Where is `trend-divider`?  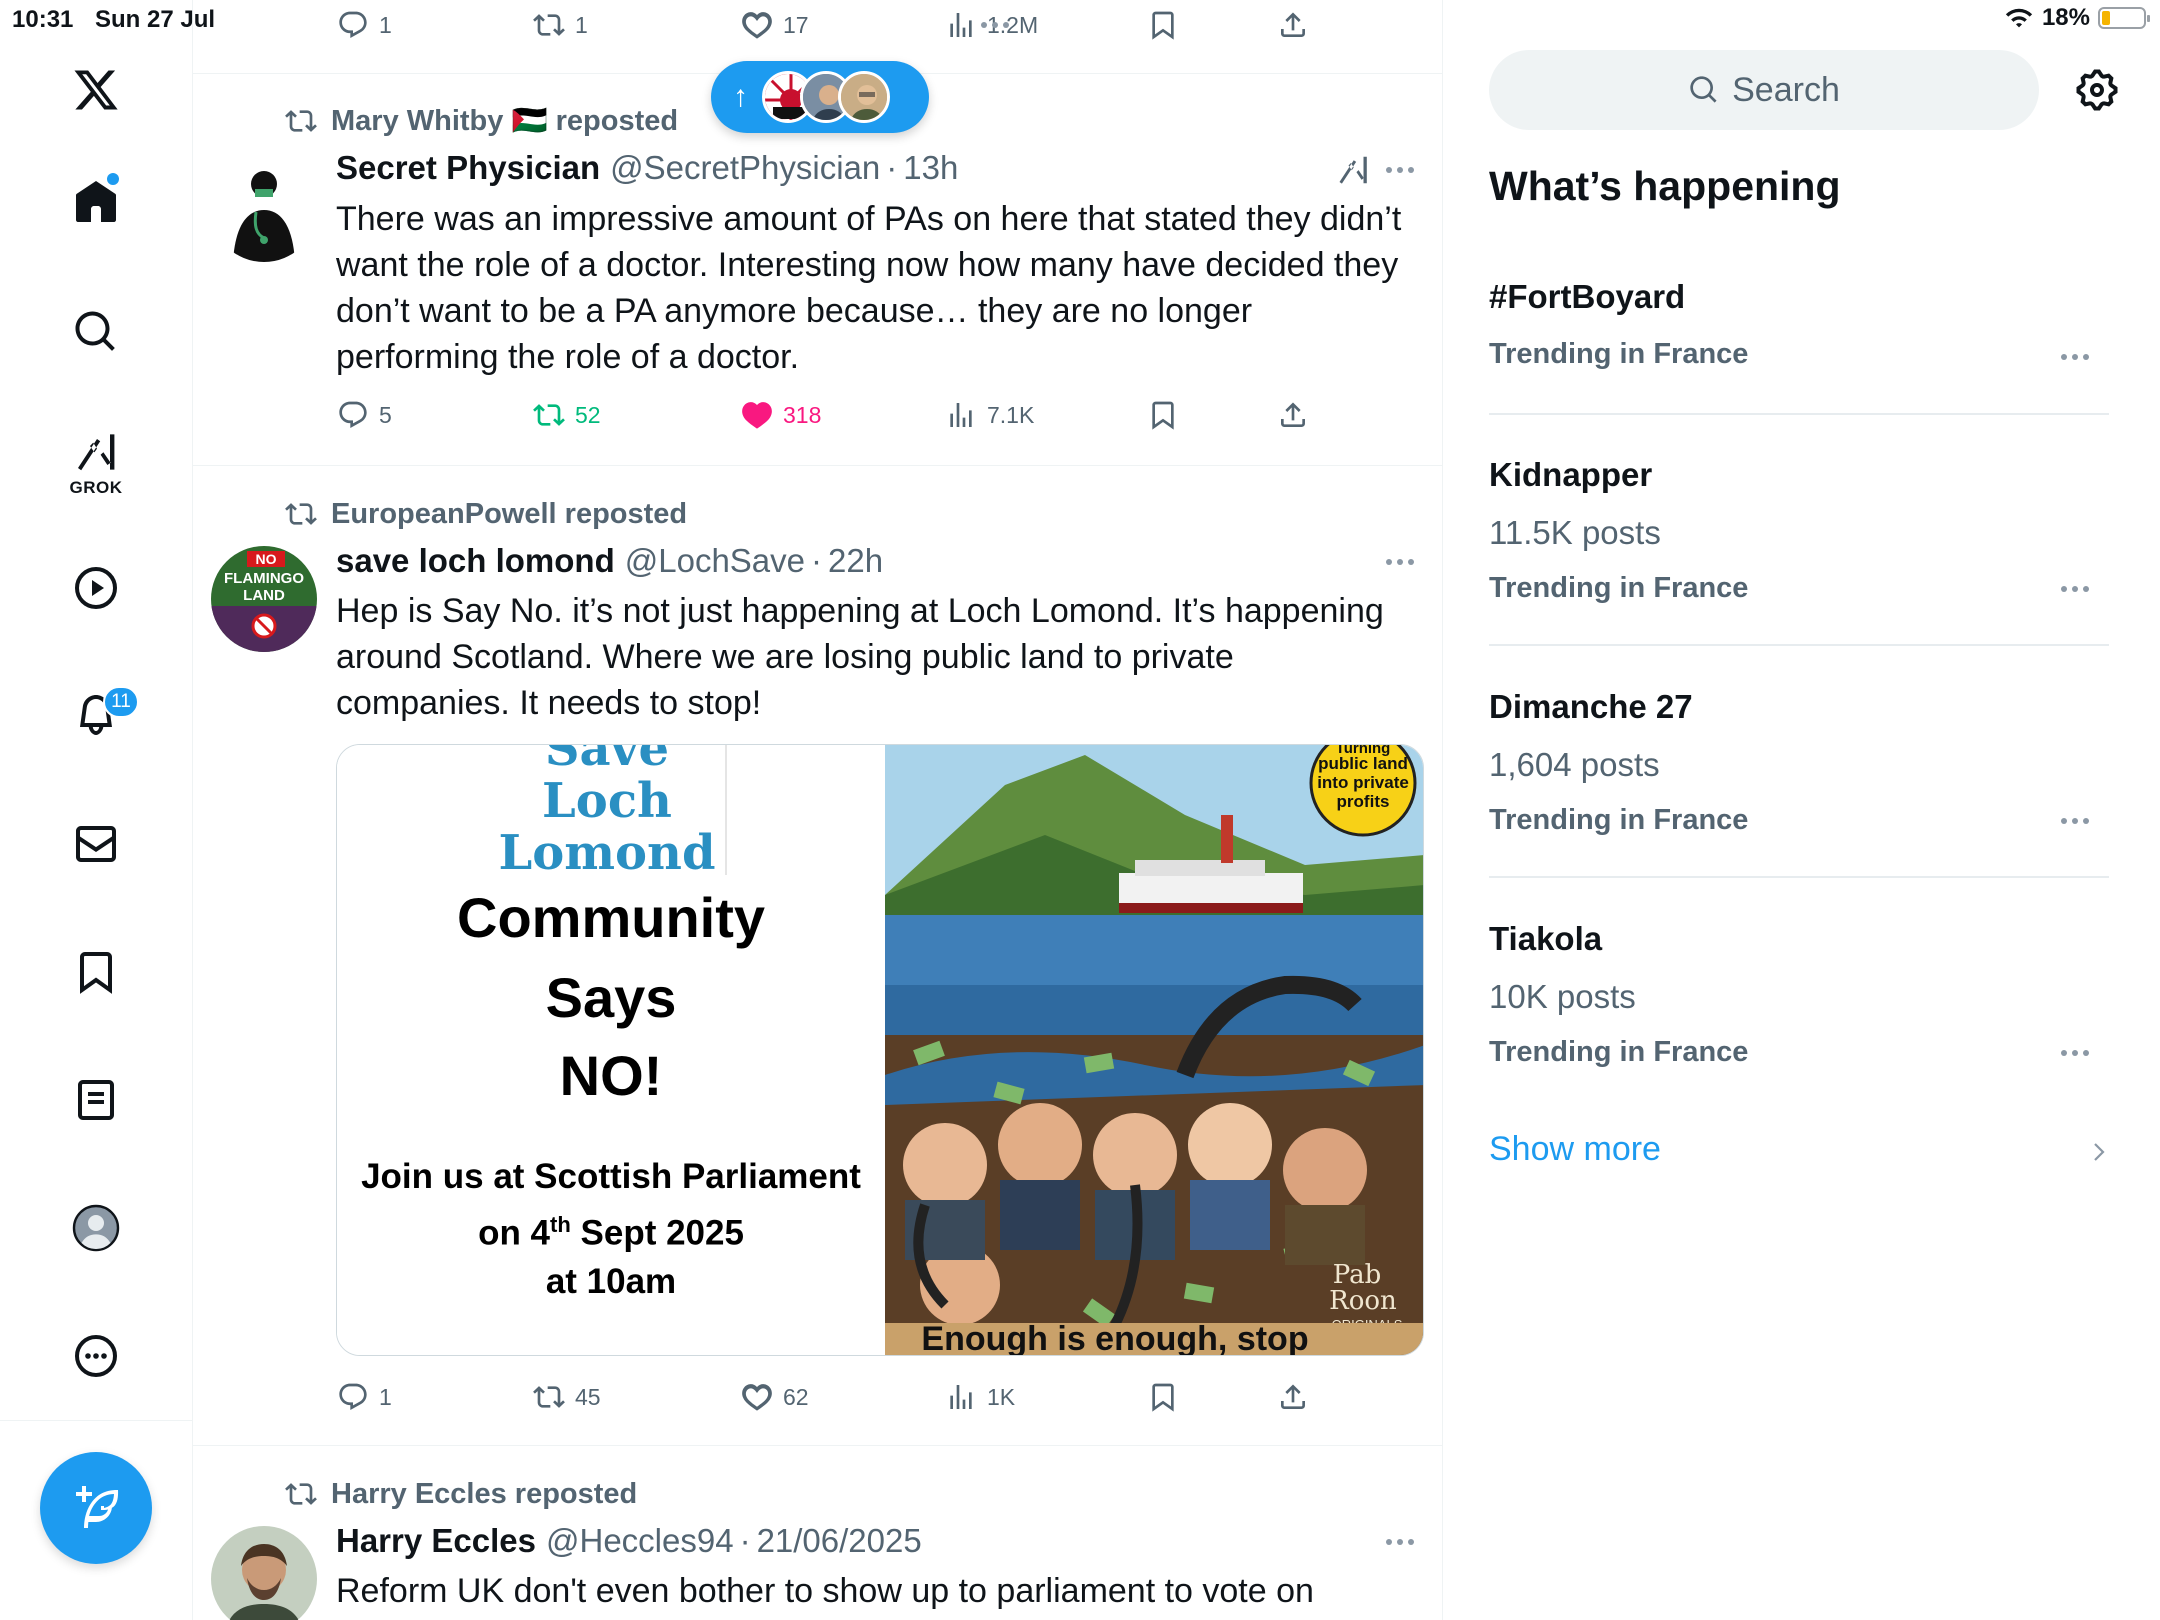
trend-divider is located at coordinates (1799, 645).